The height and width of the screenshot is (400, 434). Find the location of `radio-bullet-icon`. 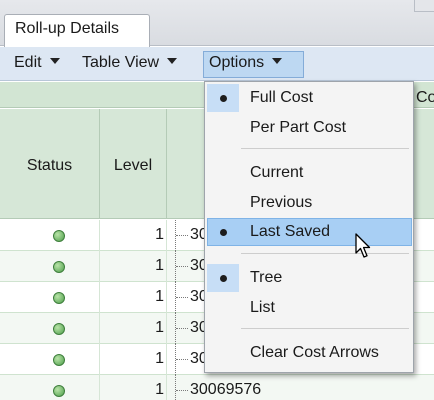

radio-bullet-icon is located at coordinates (223, 232).